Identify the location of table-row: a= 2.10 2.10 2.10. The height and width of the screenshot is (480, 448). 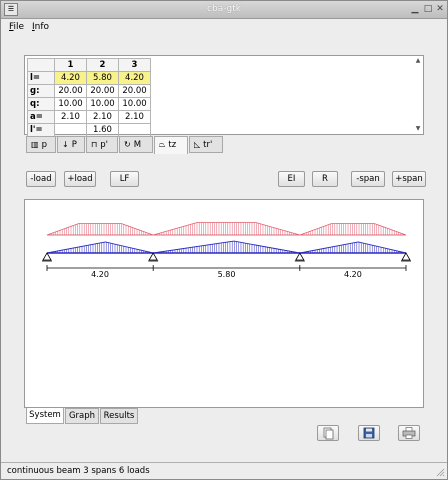
(89, 117).